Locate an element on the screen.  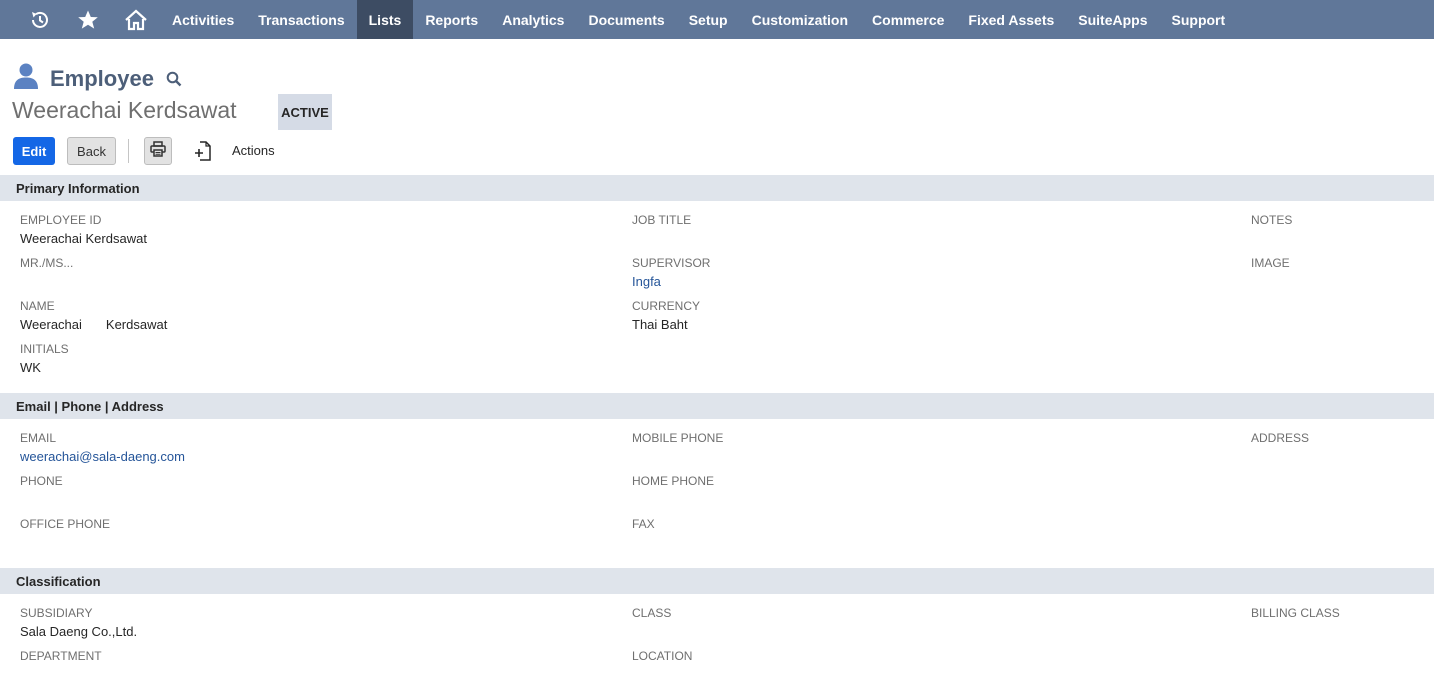
field-notes: NOTES is located at coordinates (1271, 220).